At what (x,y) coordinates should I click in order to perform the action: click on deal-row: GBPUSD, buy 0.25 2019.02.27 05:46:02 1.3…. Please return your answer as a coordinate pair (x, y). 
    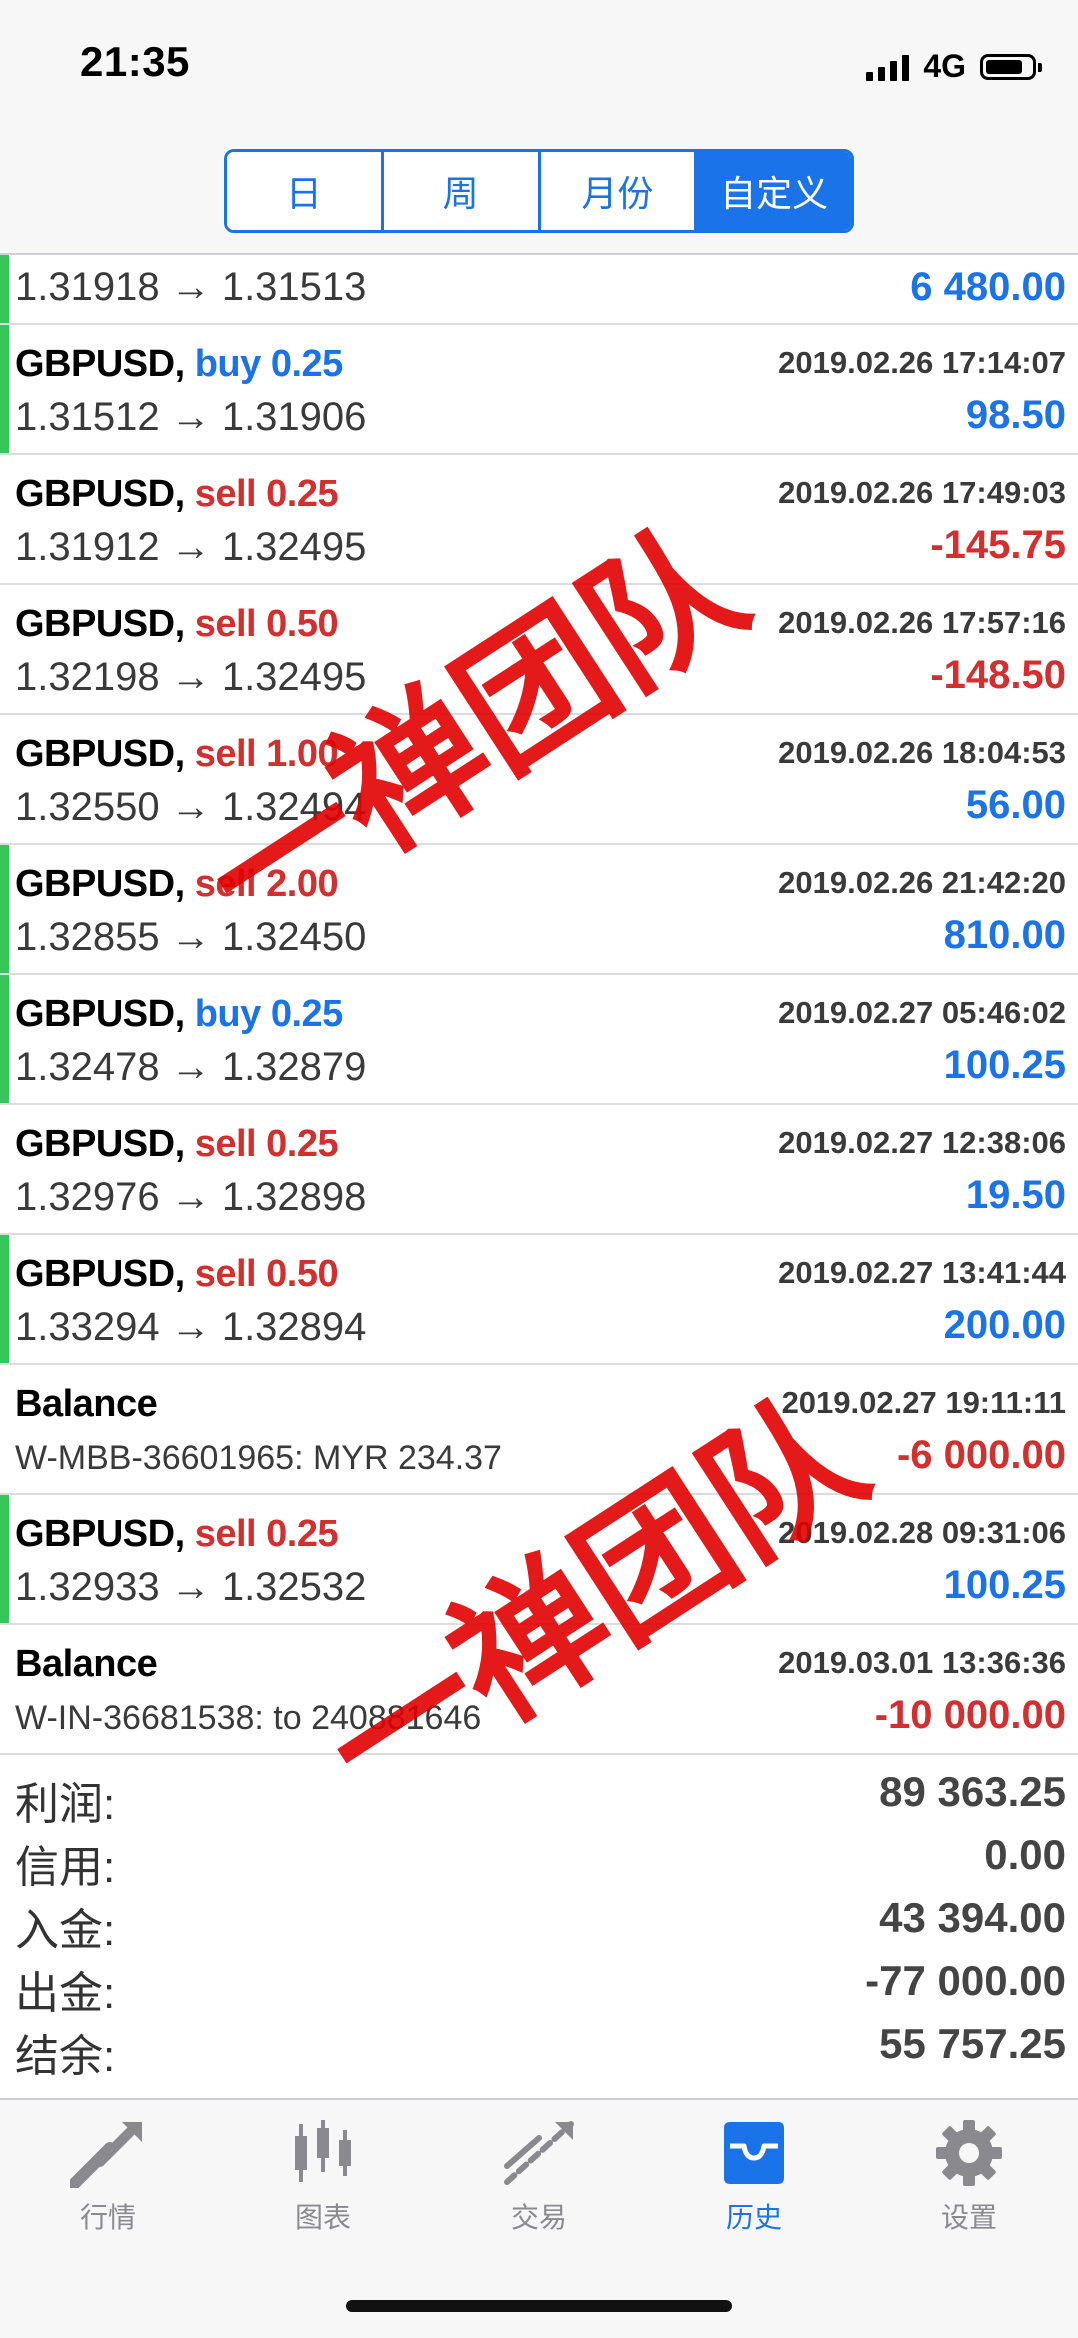
    Looking at the image, I should click on (539, 1040).